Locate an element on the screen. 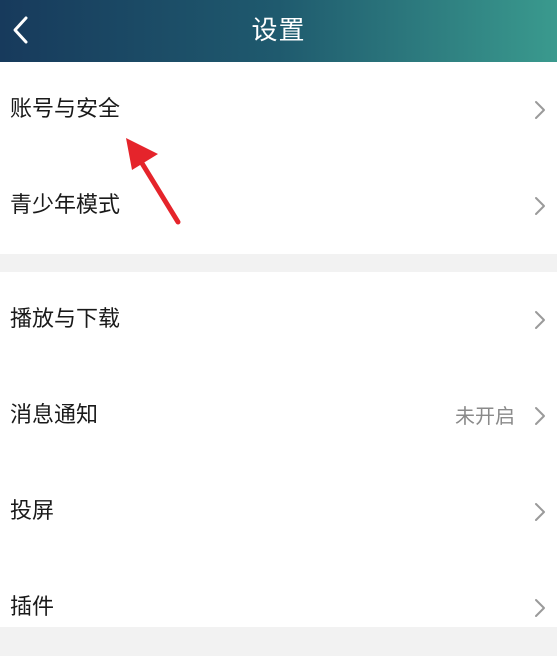 The image size is (557, 656). settings-item-plugins: 插件 is located at coordinates (278, 608).